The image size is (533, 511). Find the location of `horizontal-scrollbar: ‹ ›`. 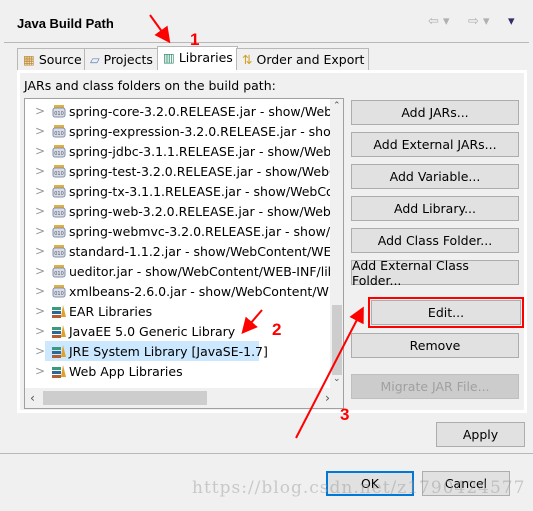

horizontal-scrollbar: ‹ › is located at coordinates (184, 398).